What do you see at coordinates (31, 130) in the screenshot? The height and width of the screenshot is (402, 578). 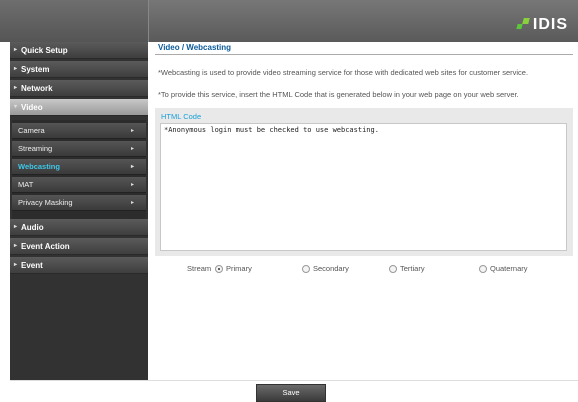 I see `submenu-item-label: Camera` at bounding box center [31, 130].